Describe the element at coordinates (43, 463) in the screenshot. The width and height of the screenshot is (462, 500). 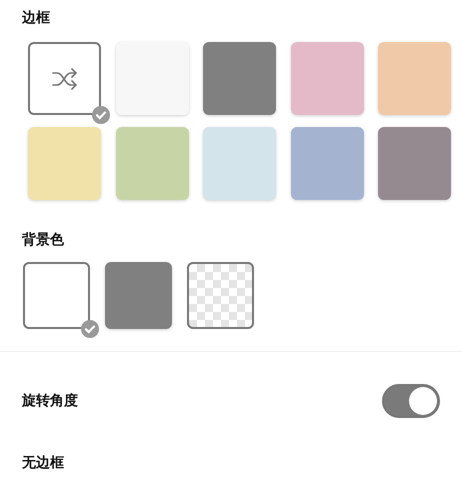
I see `setting-label: 无边框` at that location.